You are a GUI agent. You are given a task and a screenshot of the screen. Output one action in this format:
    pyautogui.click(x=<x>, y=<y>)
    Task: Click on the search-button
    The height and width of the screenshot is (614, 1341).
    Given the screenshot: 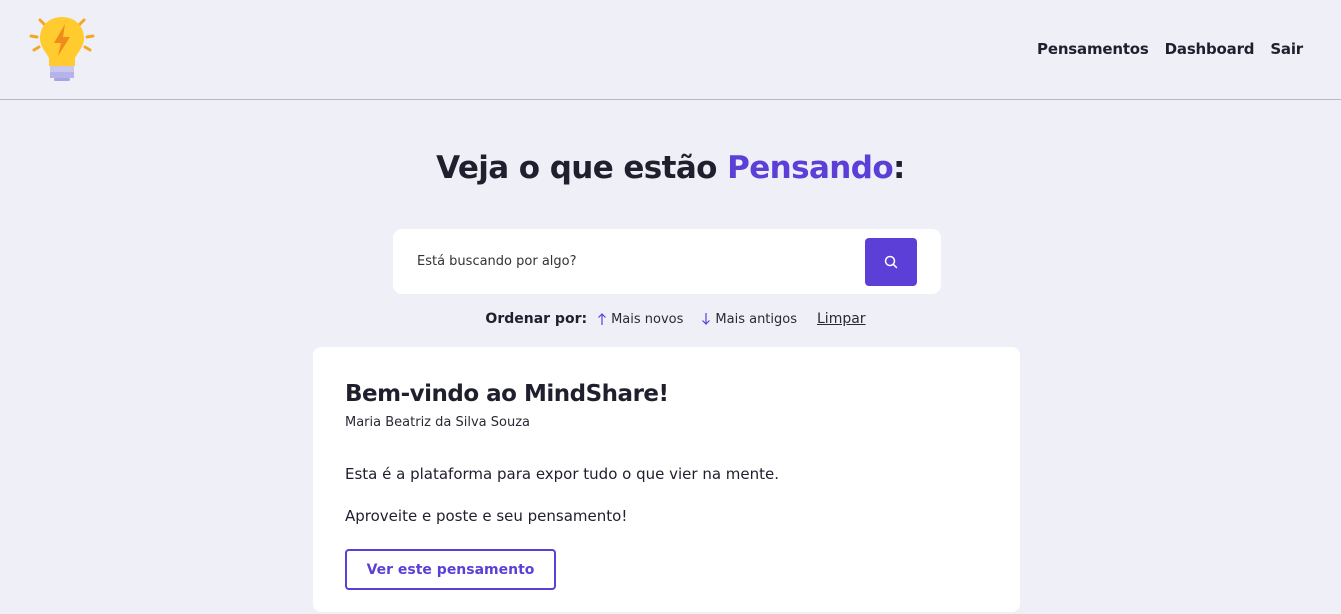 What is the action you would take?
    pyautogui.click(x=891, y=262)
    